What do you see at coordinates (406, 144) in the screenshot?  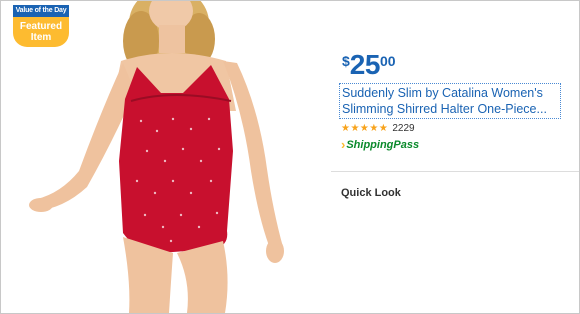 I see `shipping-pass-label: Pass` at bounding box center [406, 144].